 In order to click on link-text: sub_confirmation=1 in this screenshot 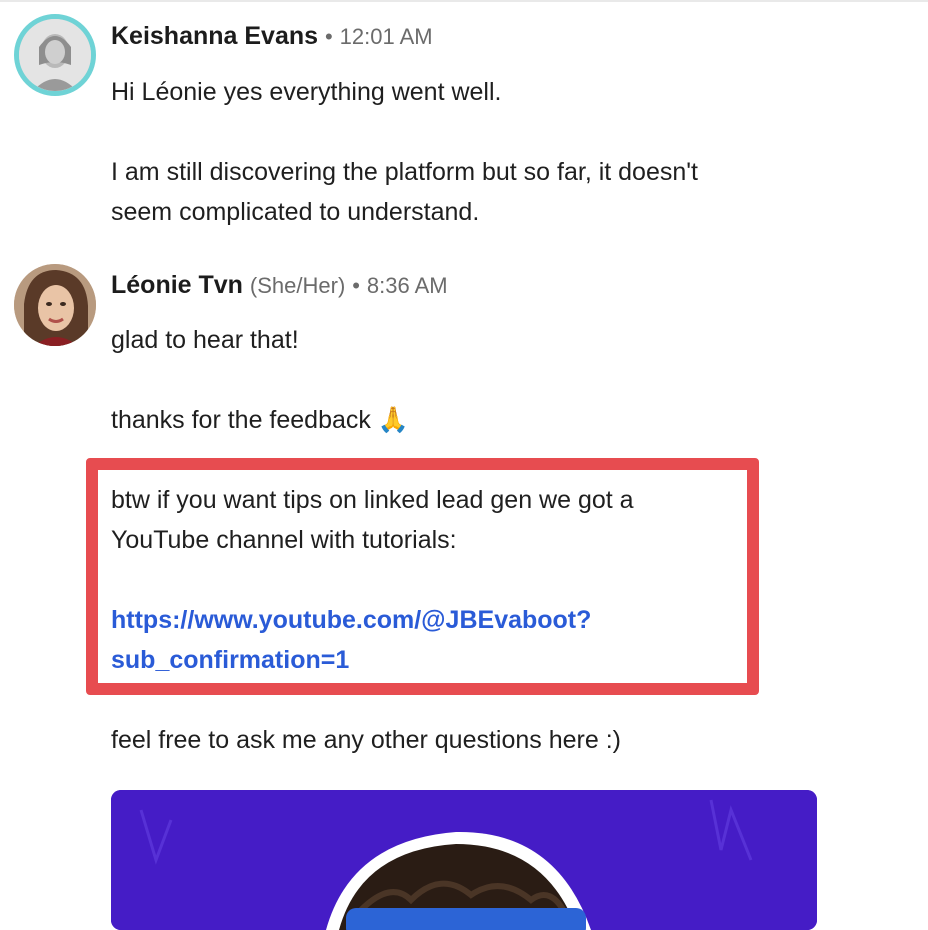, I will do `click(230, 660)`.